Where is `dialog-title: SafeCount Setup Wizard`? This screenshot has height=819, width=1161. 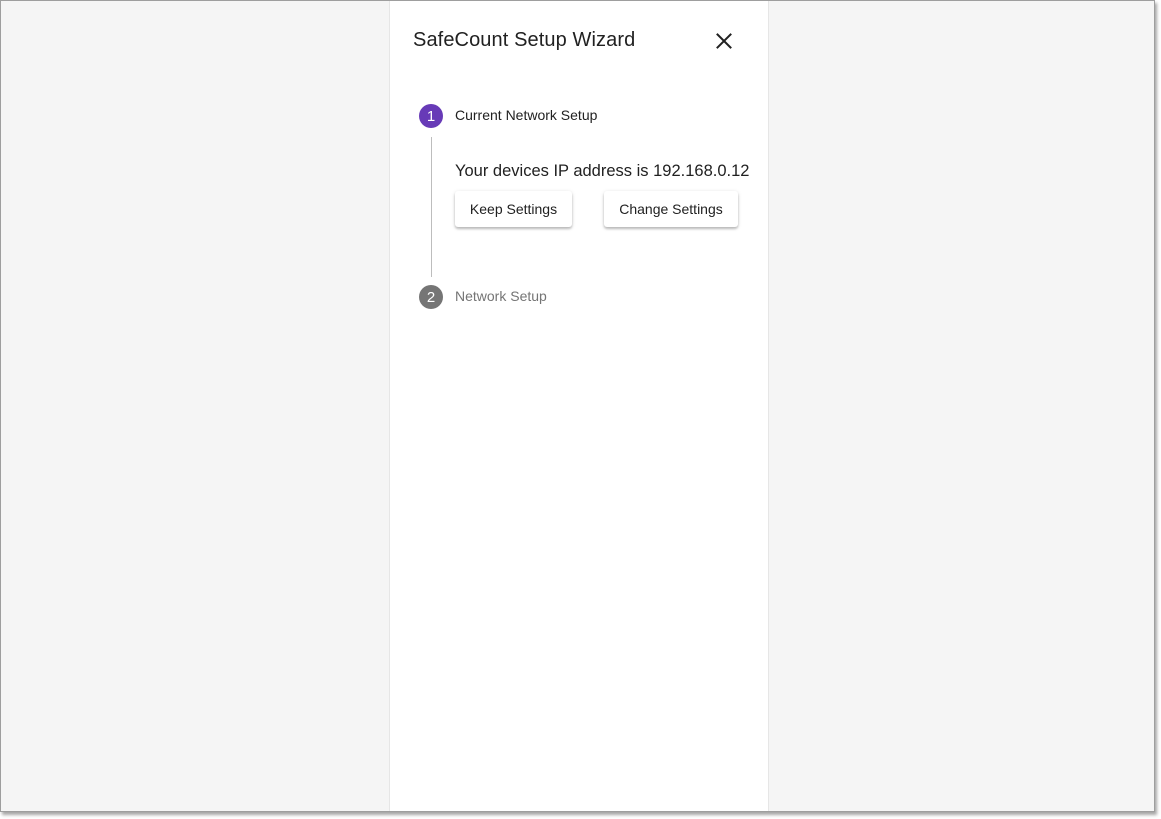 dialog-title: SafeCount Setup Wizard is located at coordinates (524, 40).